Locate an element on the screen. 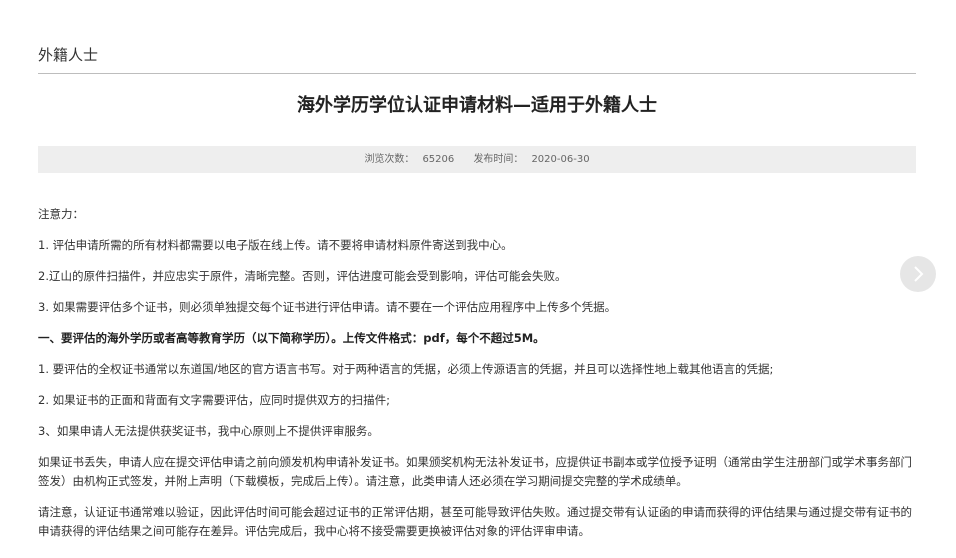  notice-heading: 注意力： is located at coordinates (61, 214).